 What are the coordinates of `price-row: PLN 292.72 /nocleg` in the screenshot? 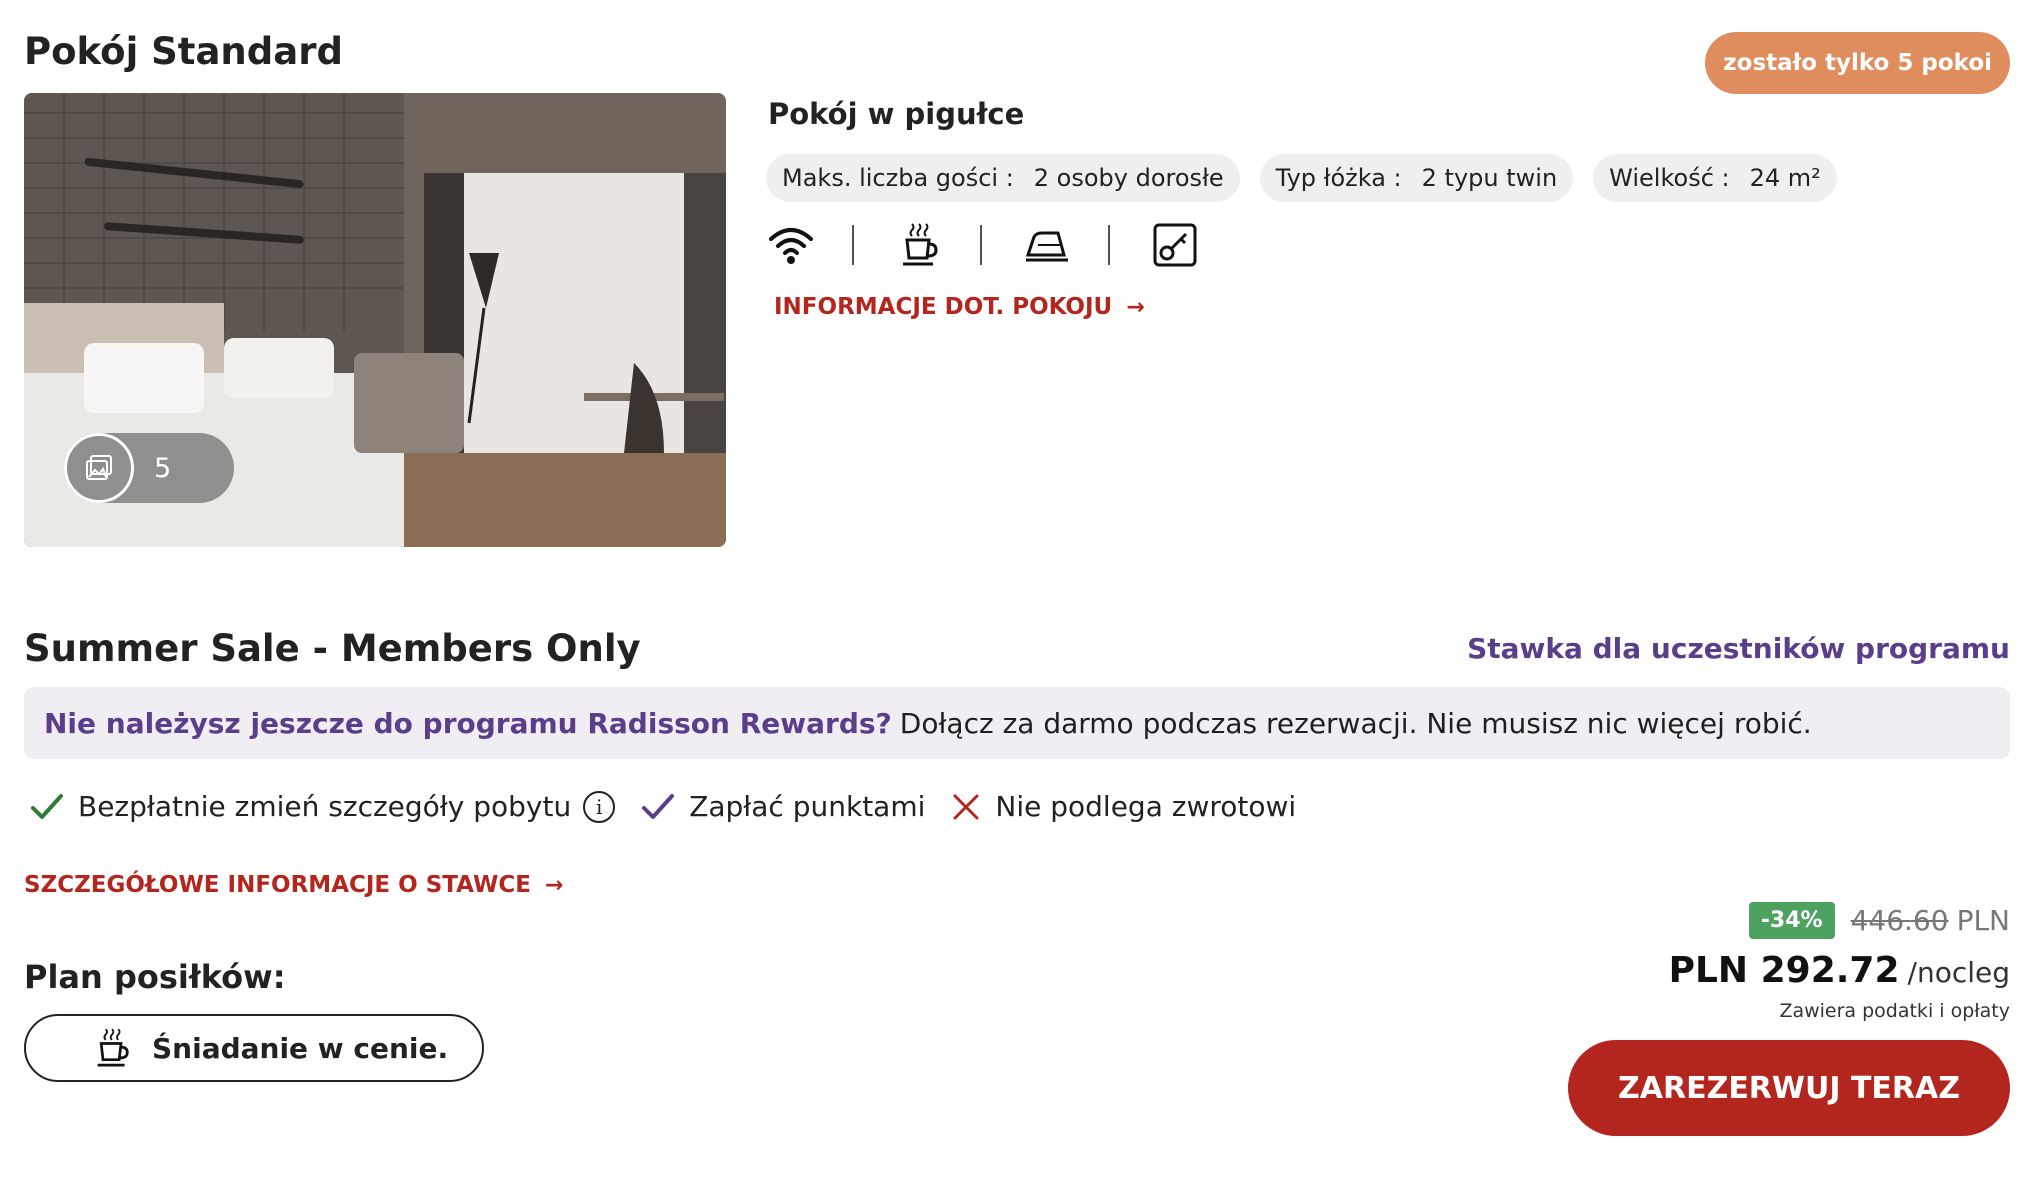 It's located at (1839, 970).